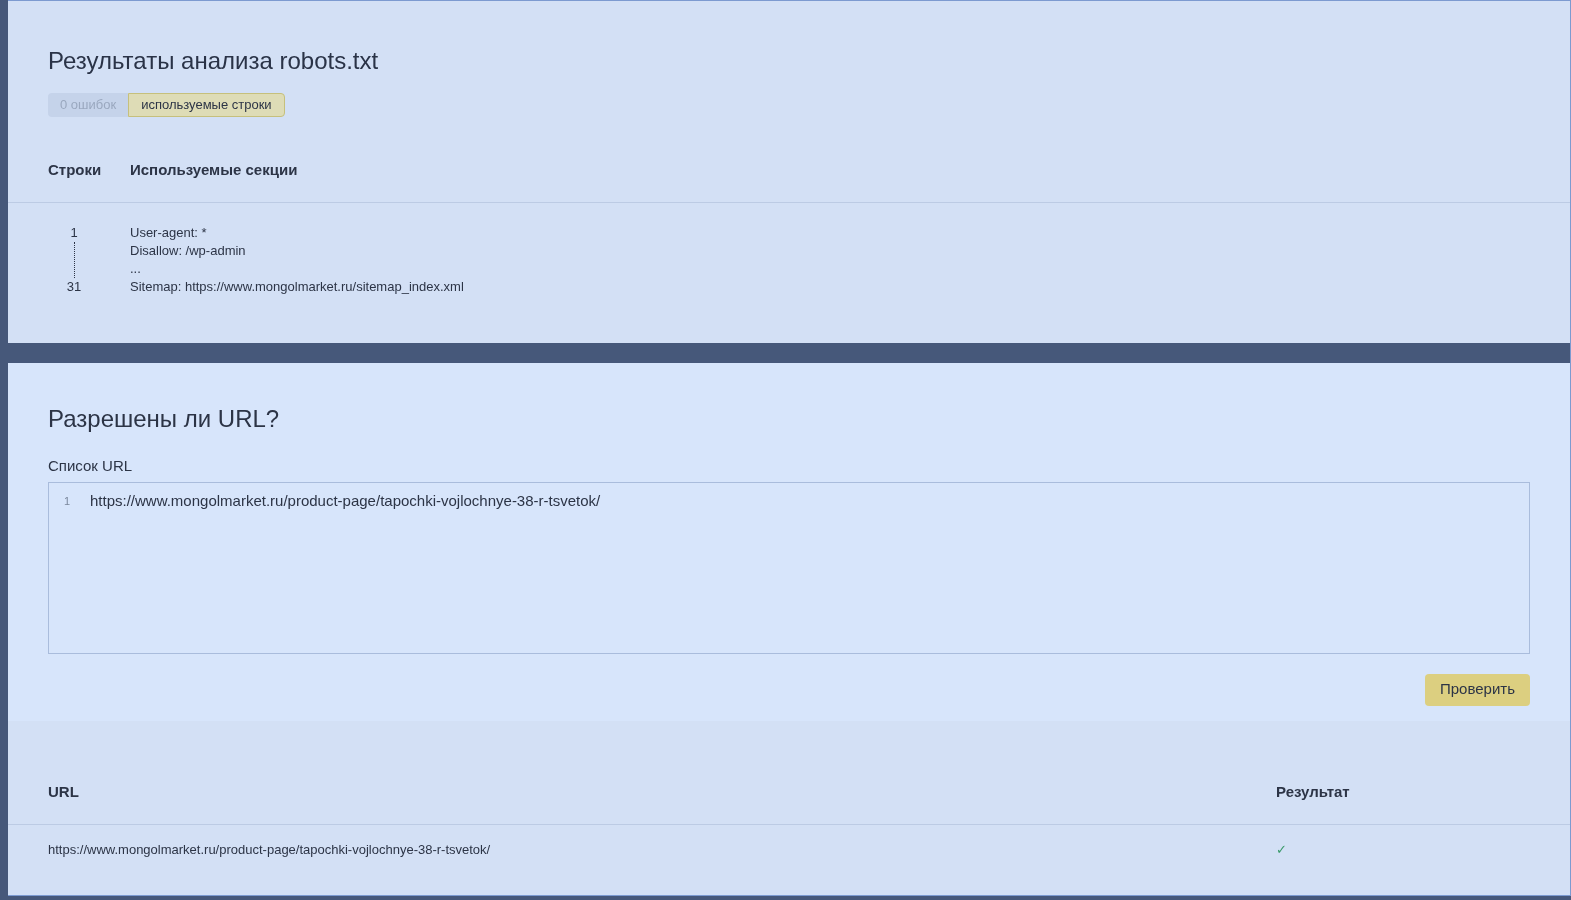  What do you see at coordinates (213, 61) in the screenshot?
I see `section-title: Результаты анализа robots.txt` at bounding box center [213, 61].